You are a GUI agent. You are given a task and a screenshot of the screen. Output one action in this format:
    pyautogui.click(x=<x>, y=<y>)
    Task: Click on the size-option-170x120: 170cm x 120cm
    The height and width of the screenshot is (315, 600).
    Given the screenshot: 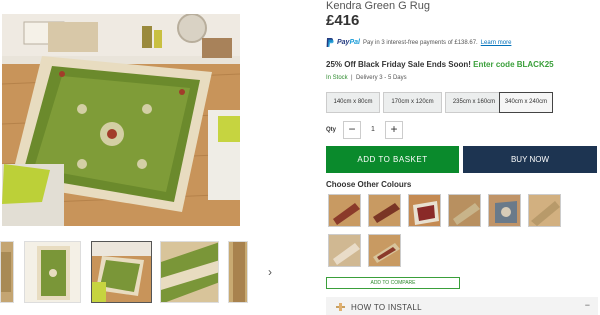 What is the action you would take?
    pyautogui.click(x=412, y=102)
    